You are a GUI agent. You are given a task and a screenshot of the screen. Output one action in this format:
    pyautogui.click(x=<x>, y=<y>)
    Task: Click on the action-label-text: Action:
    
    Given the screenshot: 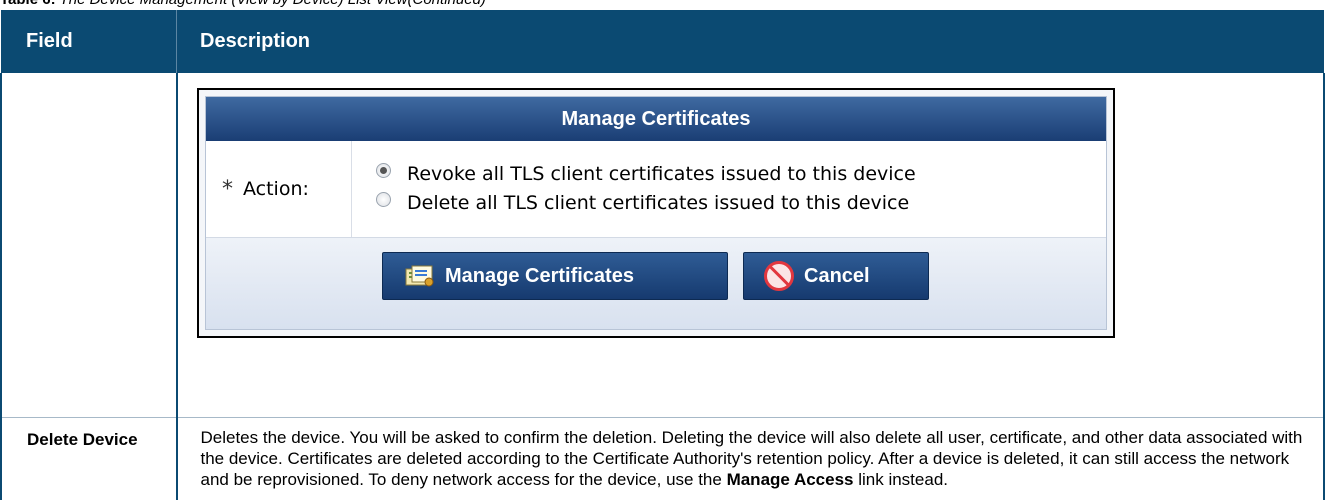 What is the action you would take?
    pyautogui.click(x=276, y=189)
    